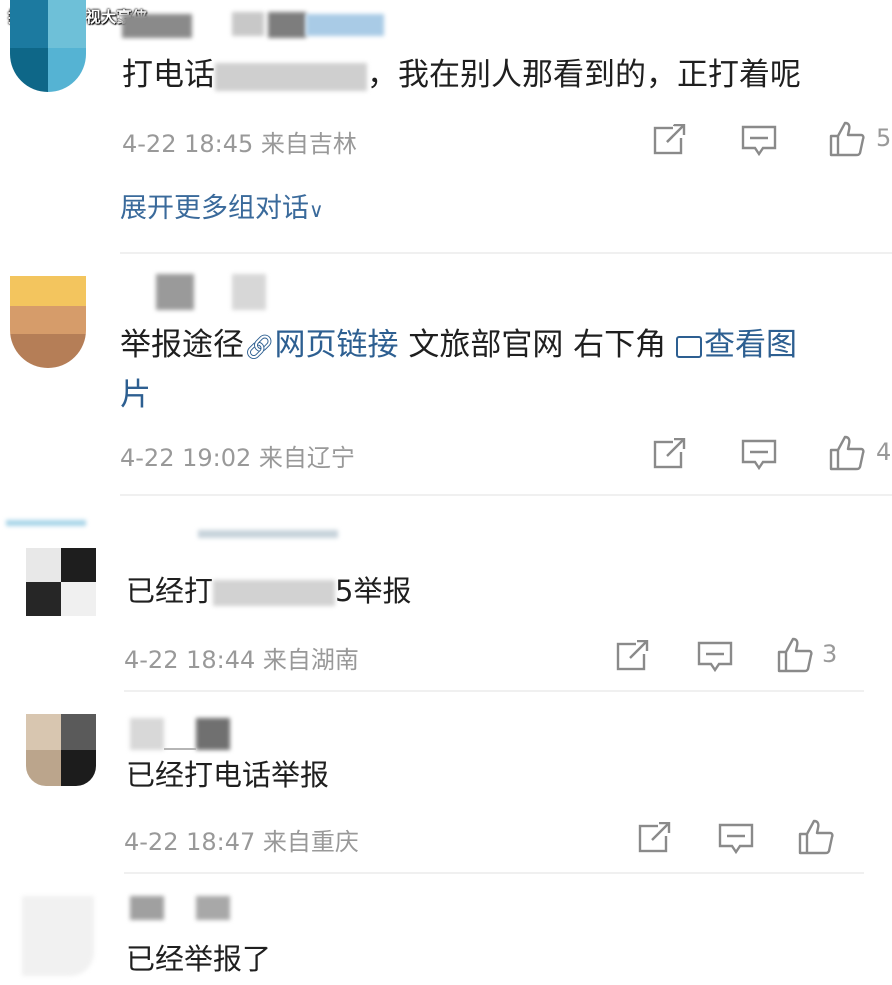 This screenshot has height=985, width=892. What do you see at coordinates (461, 75) in the screenshot?
I see `comment-text: 打电话 ，我在别人那看到的，正打着呢` at bounding box center [461, 75].